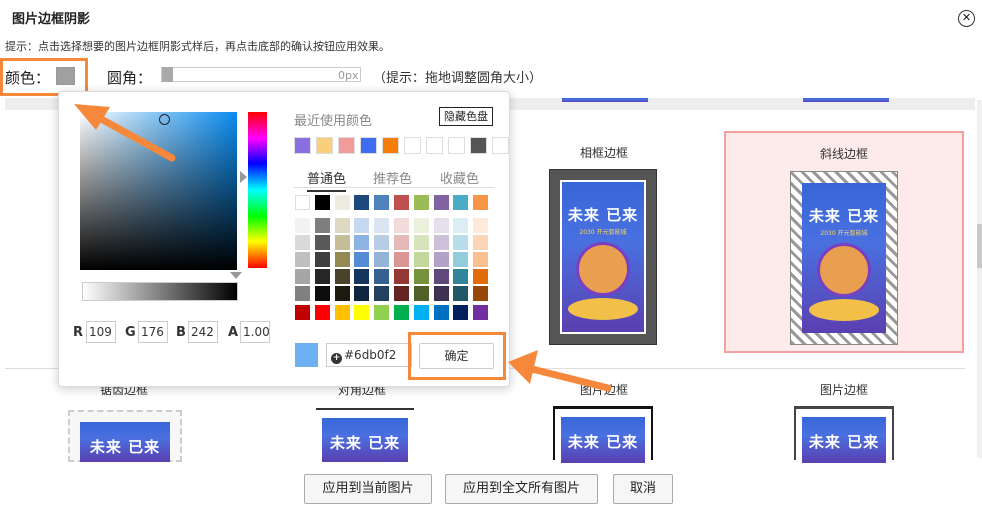 The height and width of the screenshot is (522, 982). What do you see at coordinates (643, 489) in the screenshot?
I see `cancel-button: 取消` at bounding box center [643, 489].